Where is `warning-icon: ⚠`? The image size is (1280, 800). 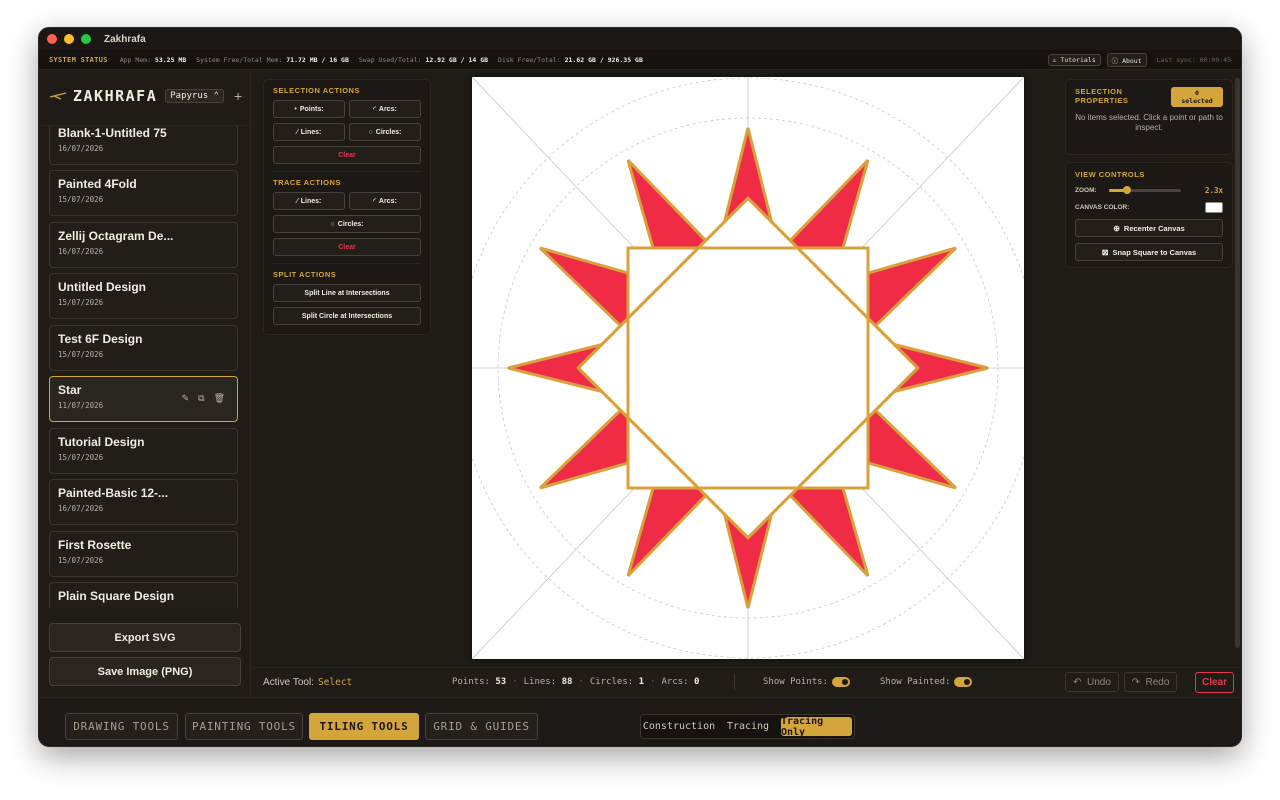 warning-icon: ⚠ is located at coordinates (1054, 59).